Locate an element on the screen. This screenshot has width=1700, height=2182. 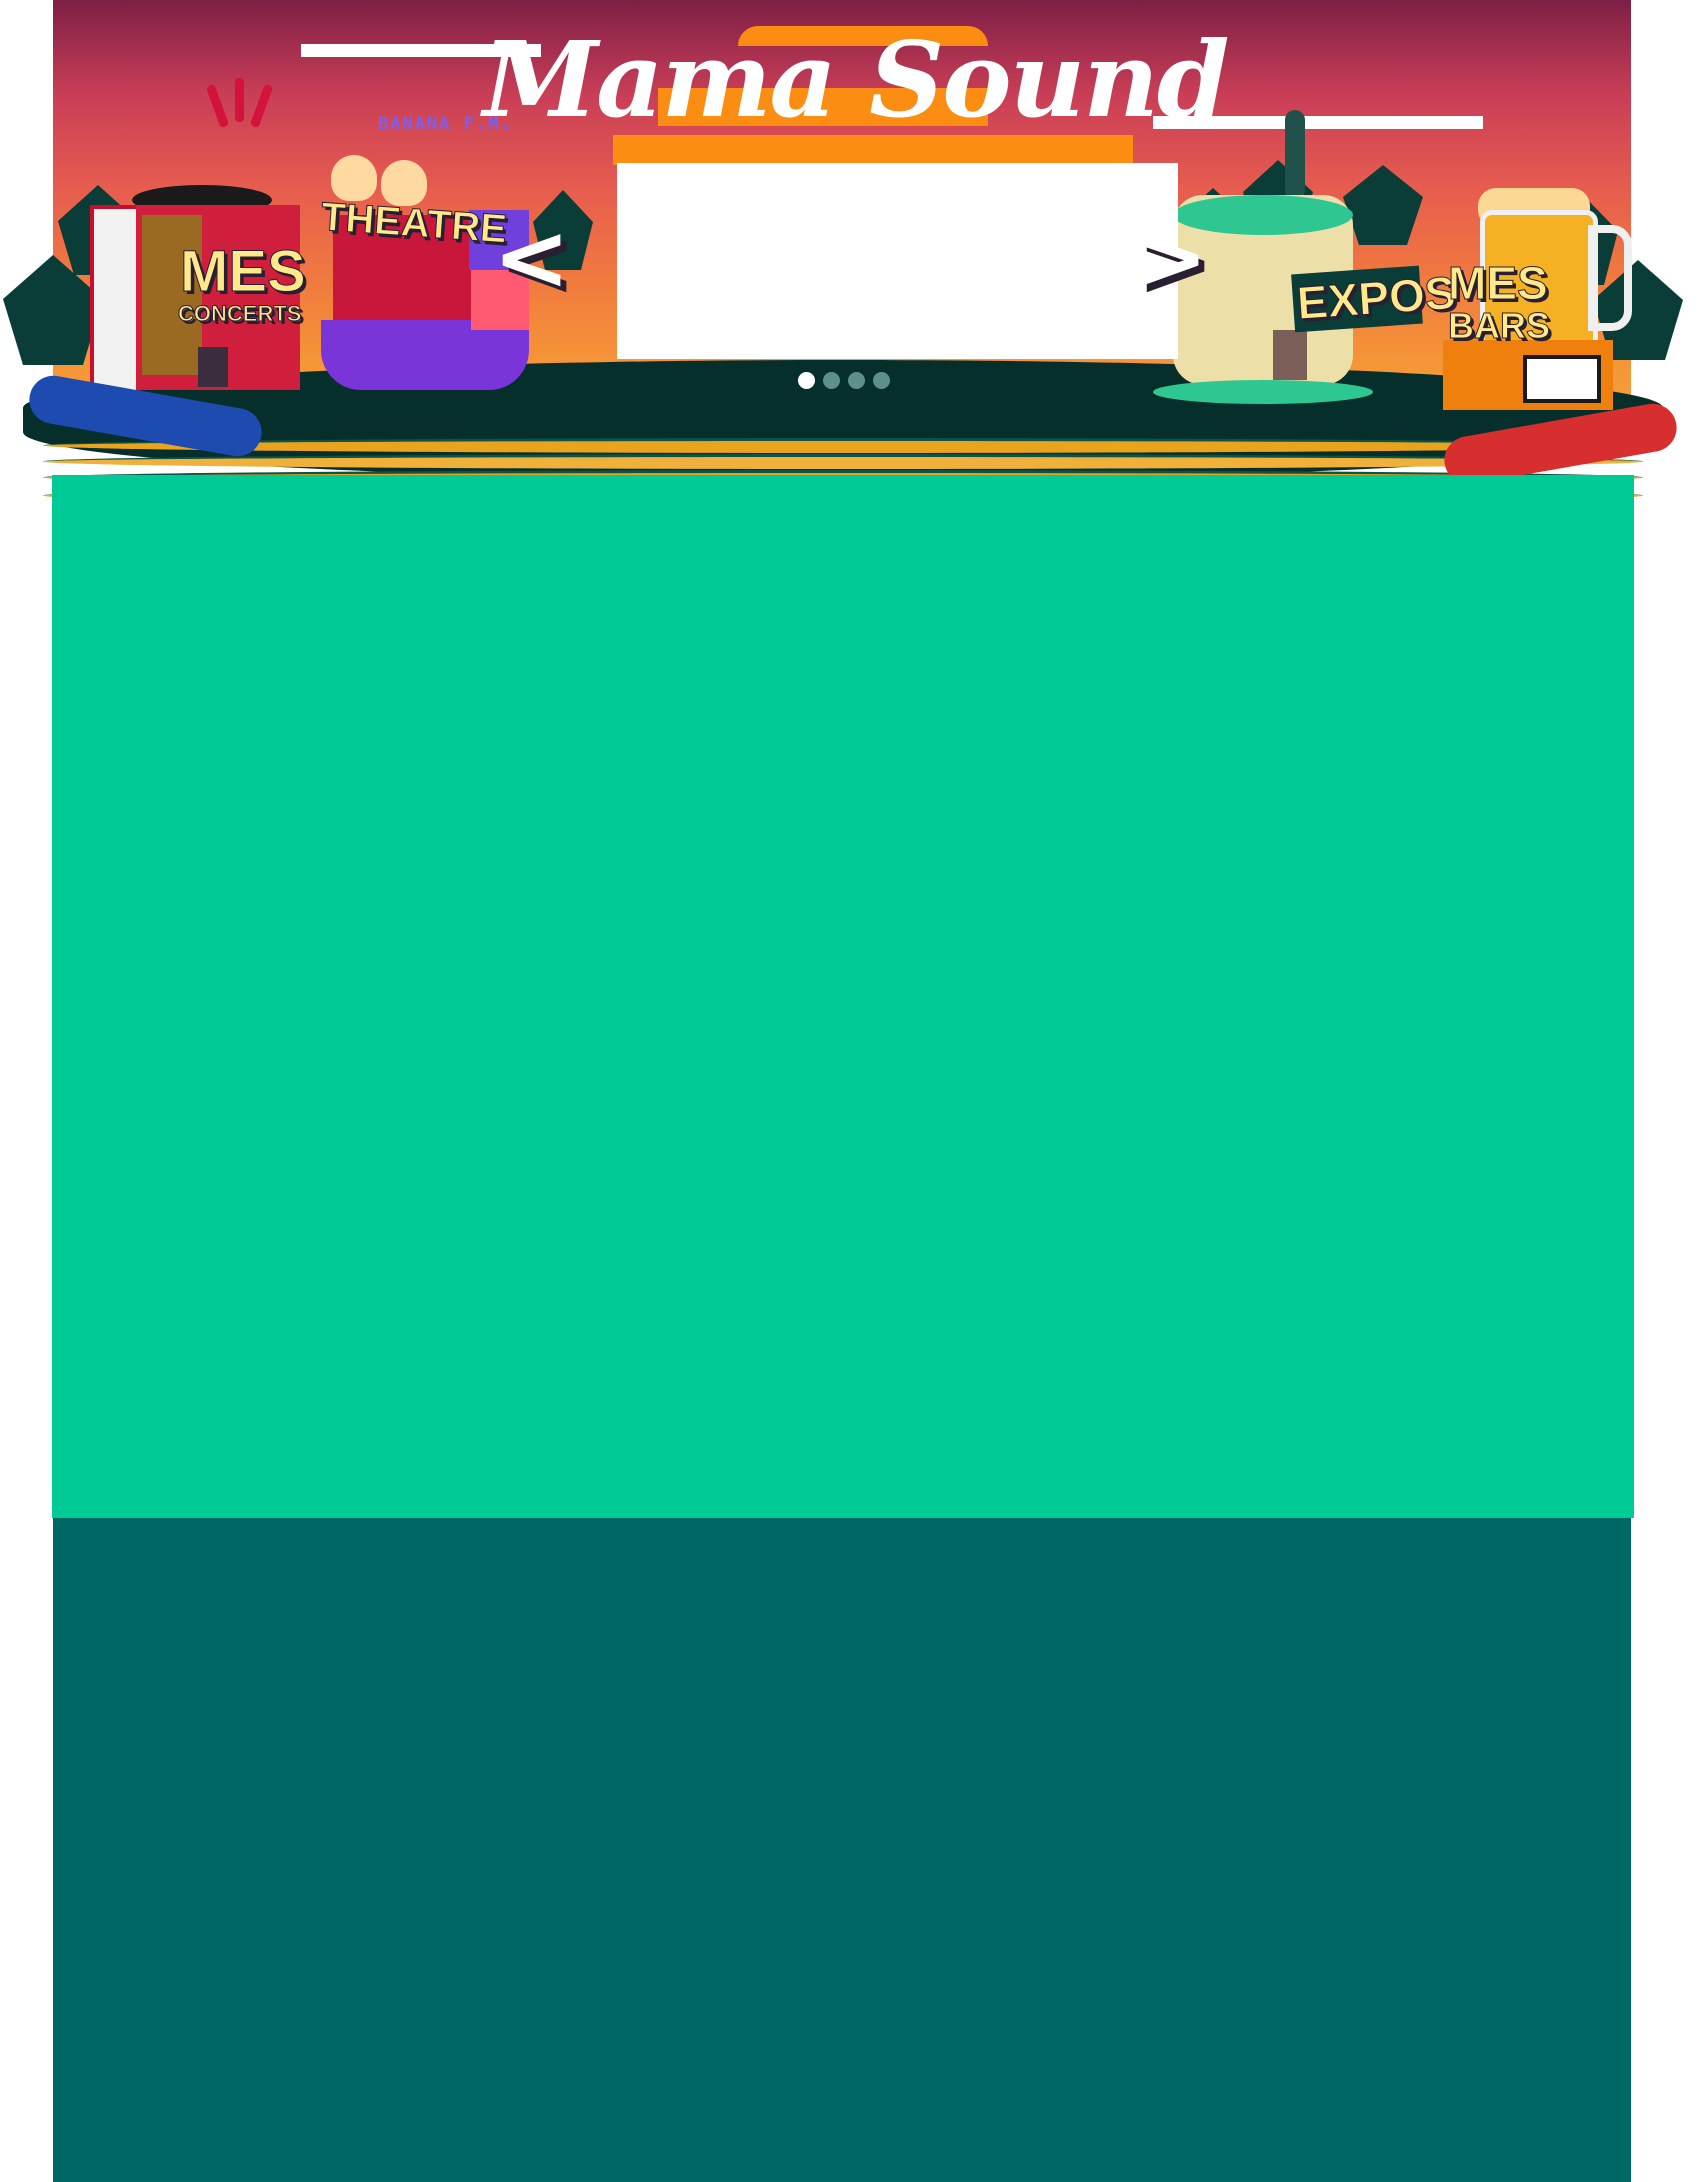
nav-concerts: MES CONCERTS is located at coordinates (198, 287).